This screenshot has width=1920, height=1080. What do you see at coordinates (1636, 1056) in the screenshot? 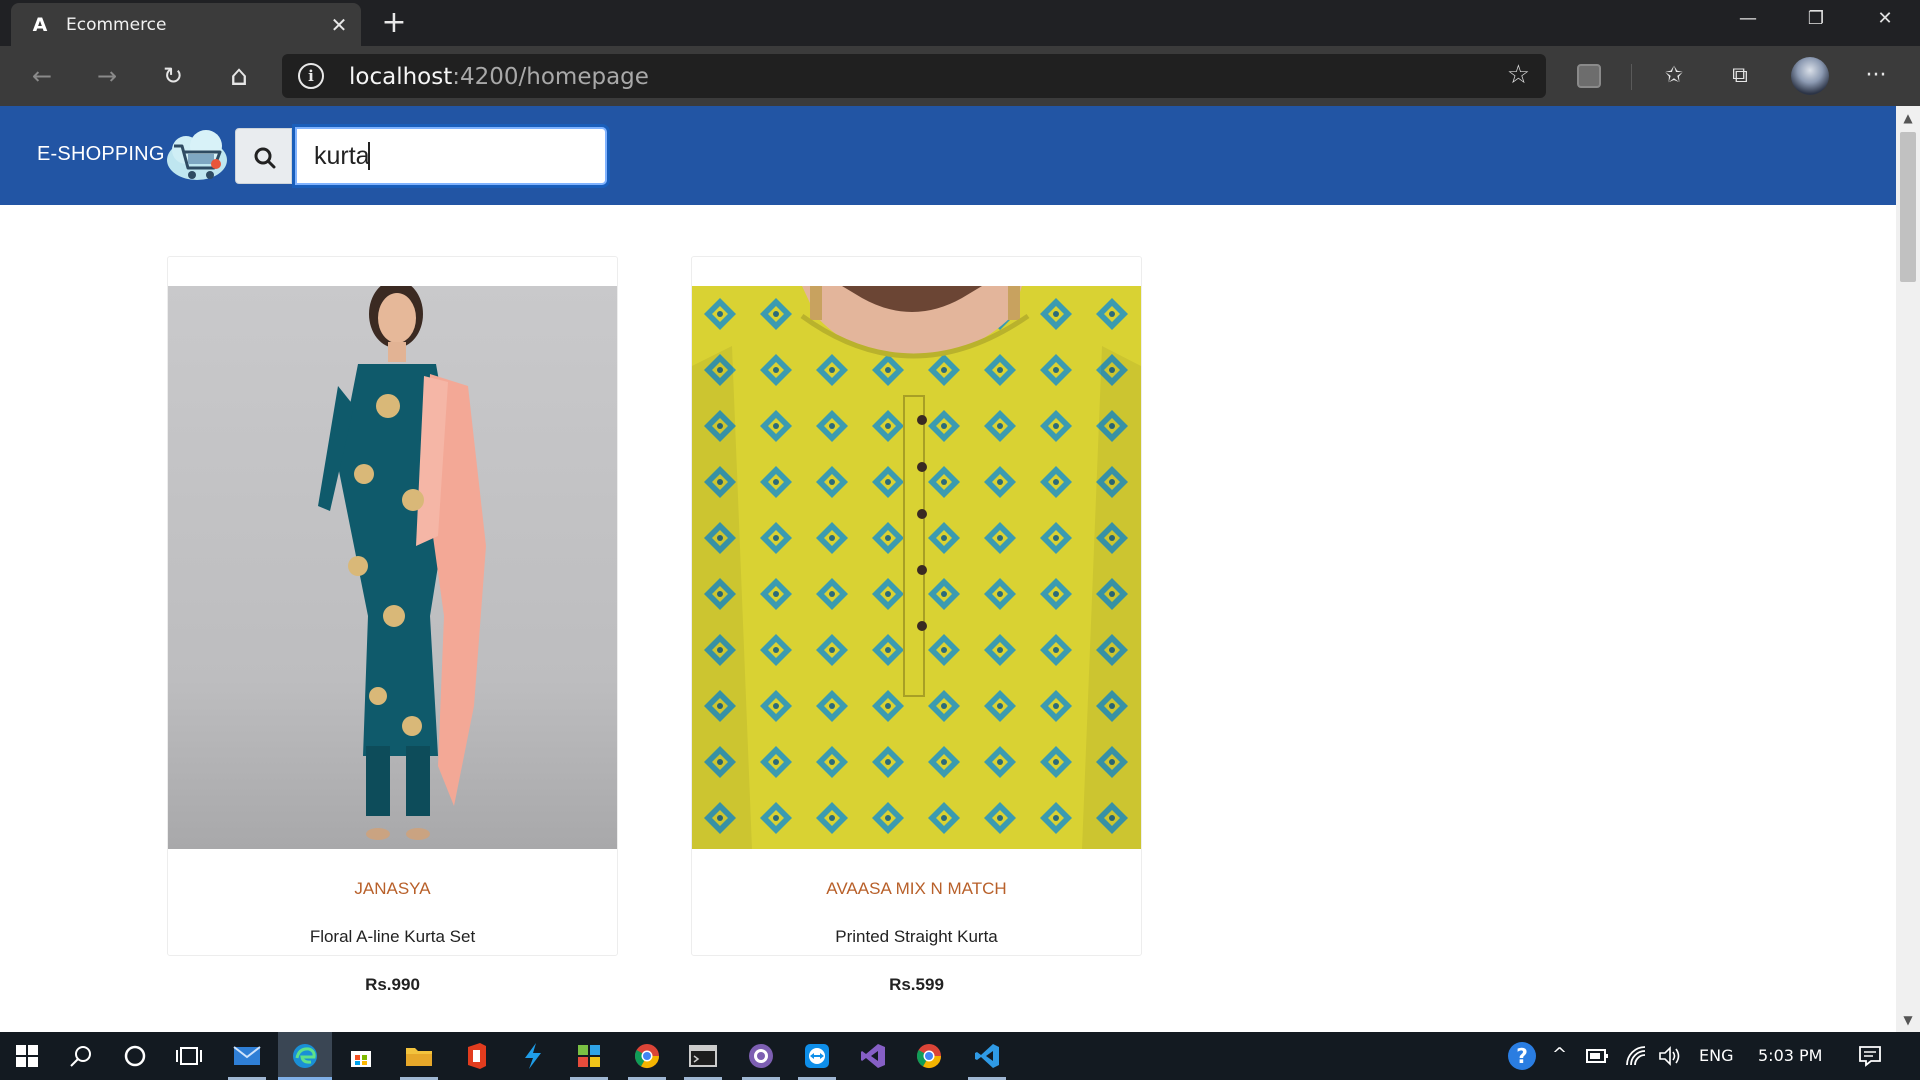
I see `wifi-icon` at bounding box center [1636, 1056].